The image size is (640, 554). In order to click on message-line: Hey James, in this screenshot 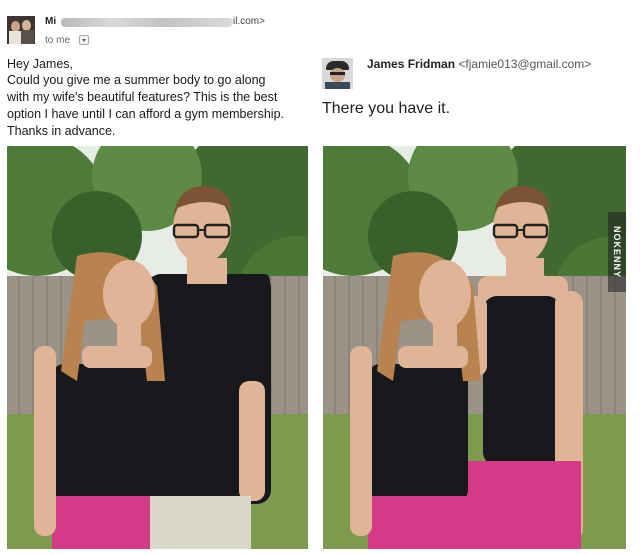, I will do `click(40, 64)`.